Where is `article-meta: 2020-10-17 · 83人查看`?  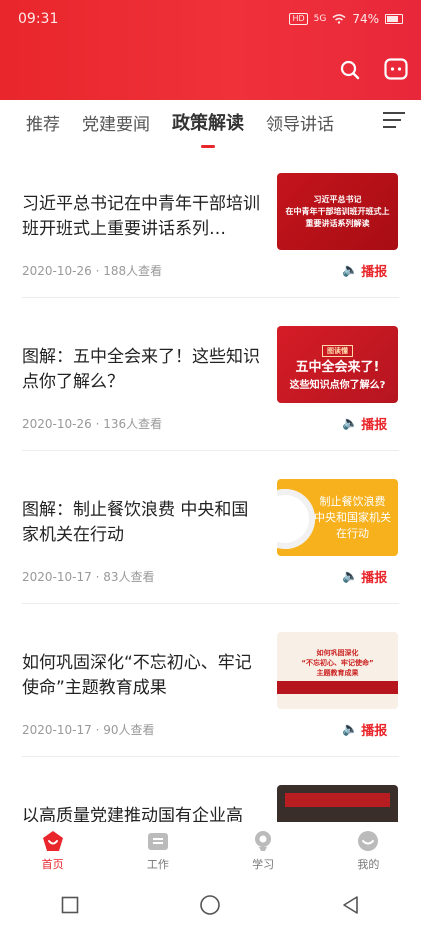
article-meta: 2020-10-17 · 83人查看 is located at coordinates (88, 577).